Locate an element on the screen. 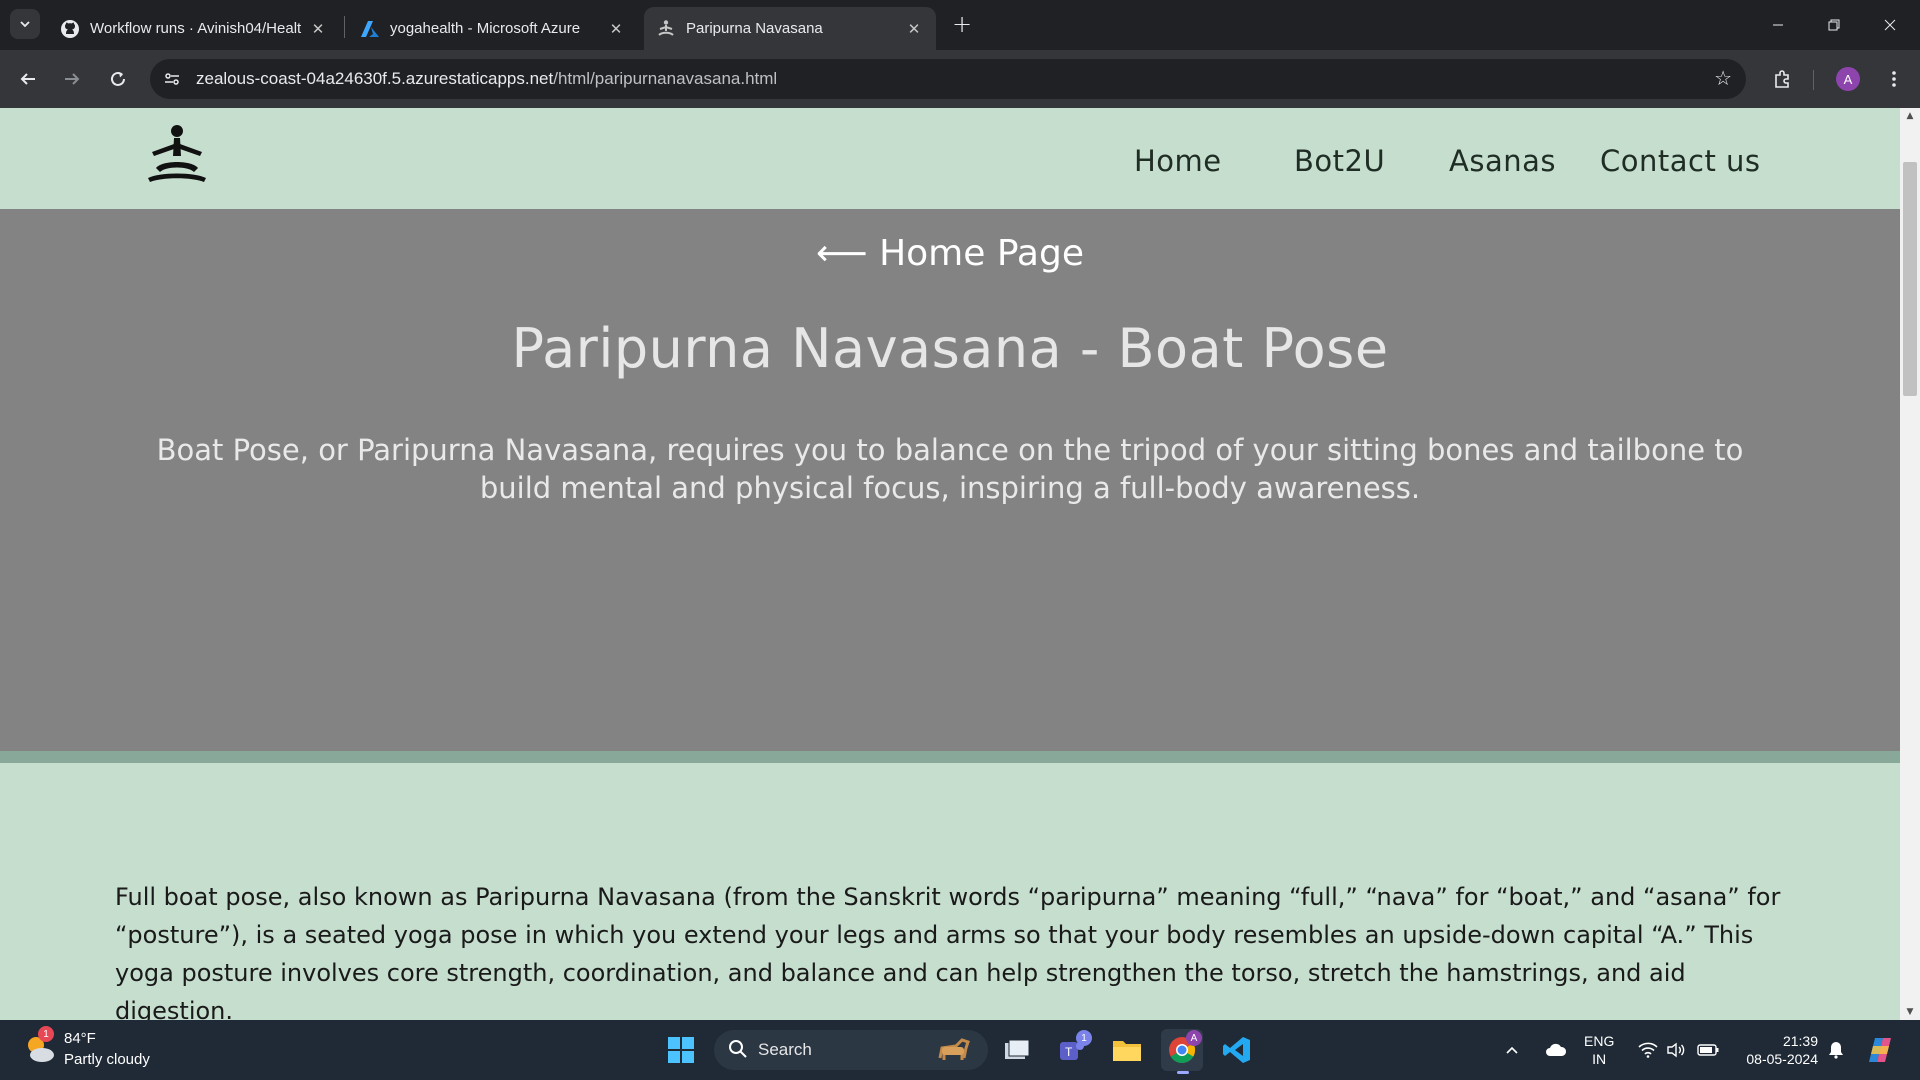  nav-home: Home is located at coordinates (1178, 161).